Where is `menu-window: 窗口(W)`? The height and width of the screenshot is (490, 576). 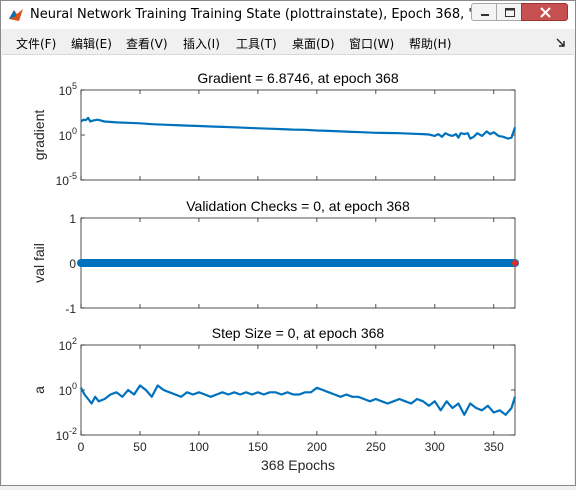 menu-window: 窗口(W) is located at coordinates (371, 43).